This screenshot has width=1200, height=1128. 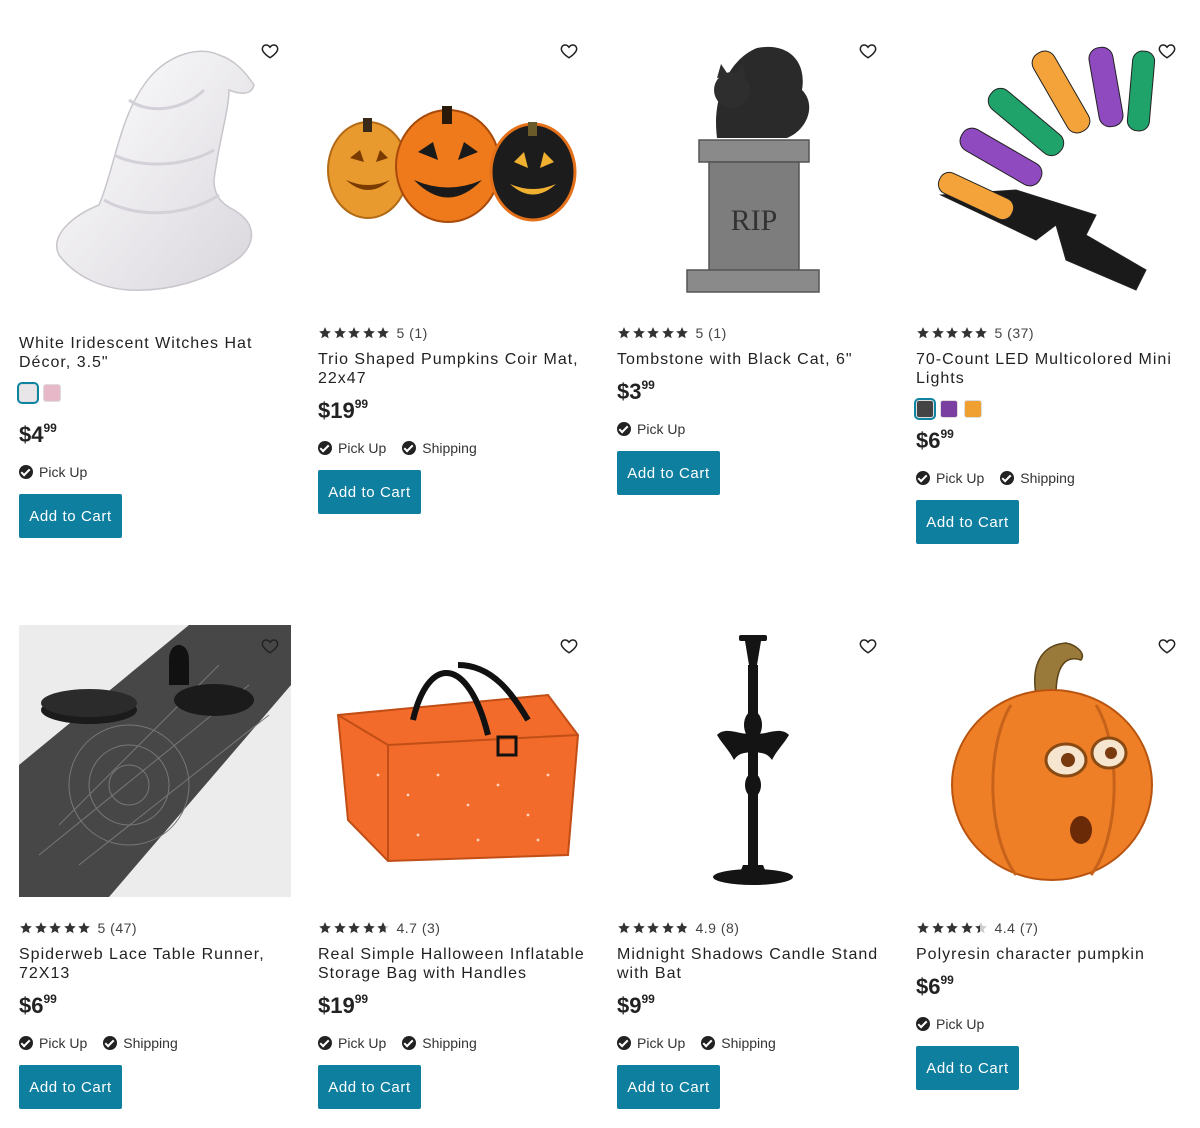 I want to click on product-title: 70-Count LED Multicolored Mini Lights, so click(x=1052, y=369).